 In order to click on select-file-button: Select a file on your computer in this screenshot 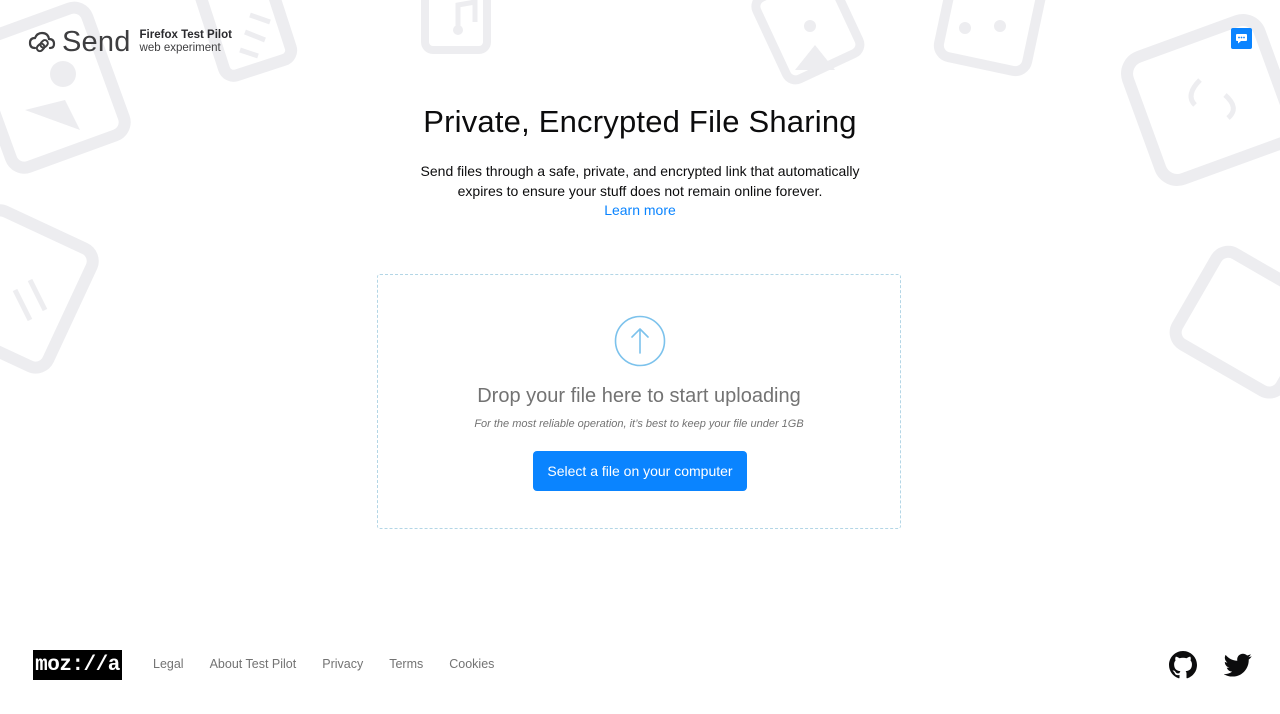, I will do `click(640, 471)`.